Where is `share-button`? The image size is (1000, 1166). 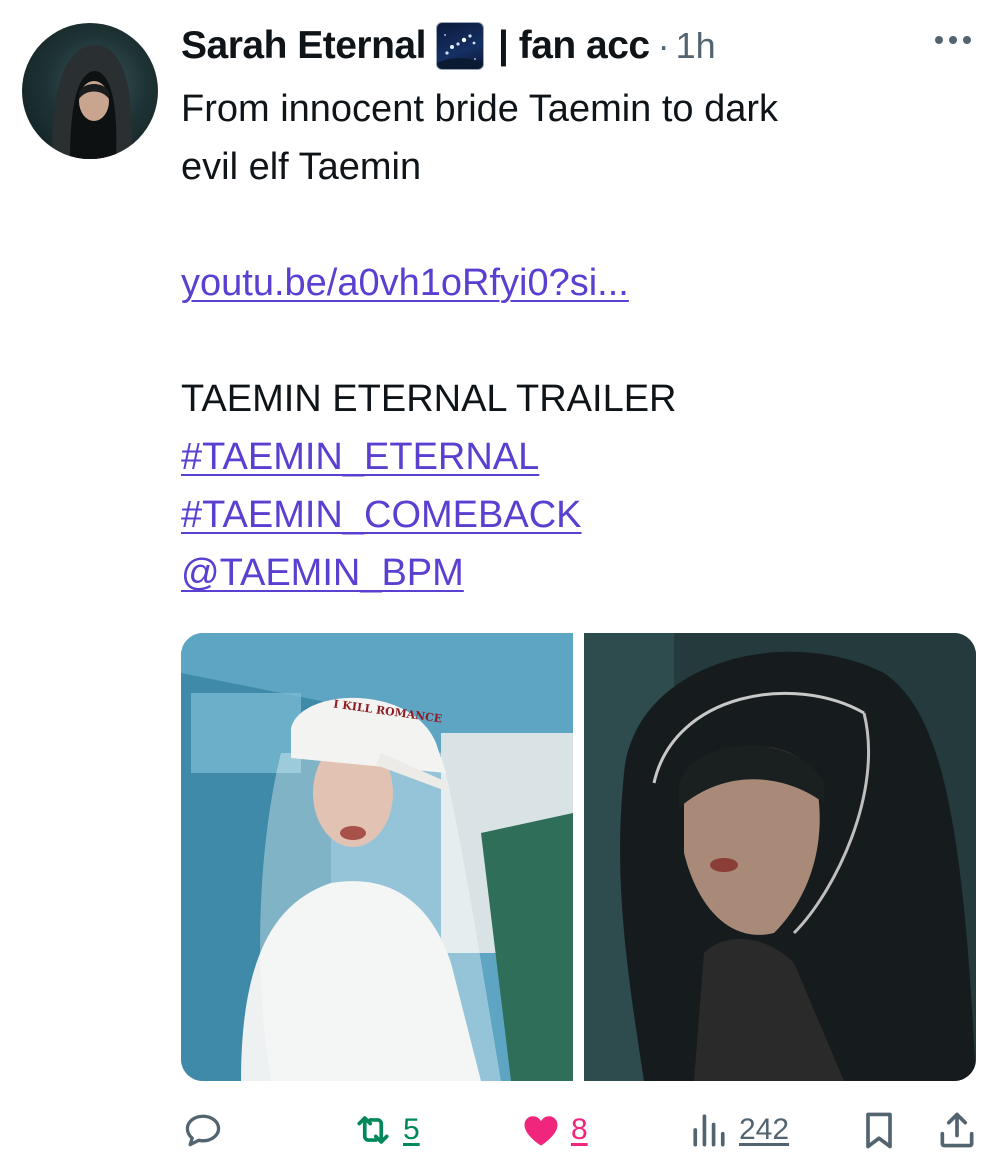 share-button is located at coordinates (957, 1130).